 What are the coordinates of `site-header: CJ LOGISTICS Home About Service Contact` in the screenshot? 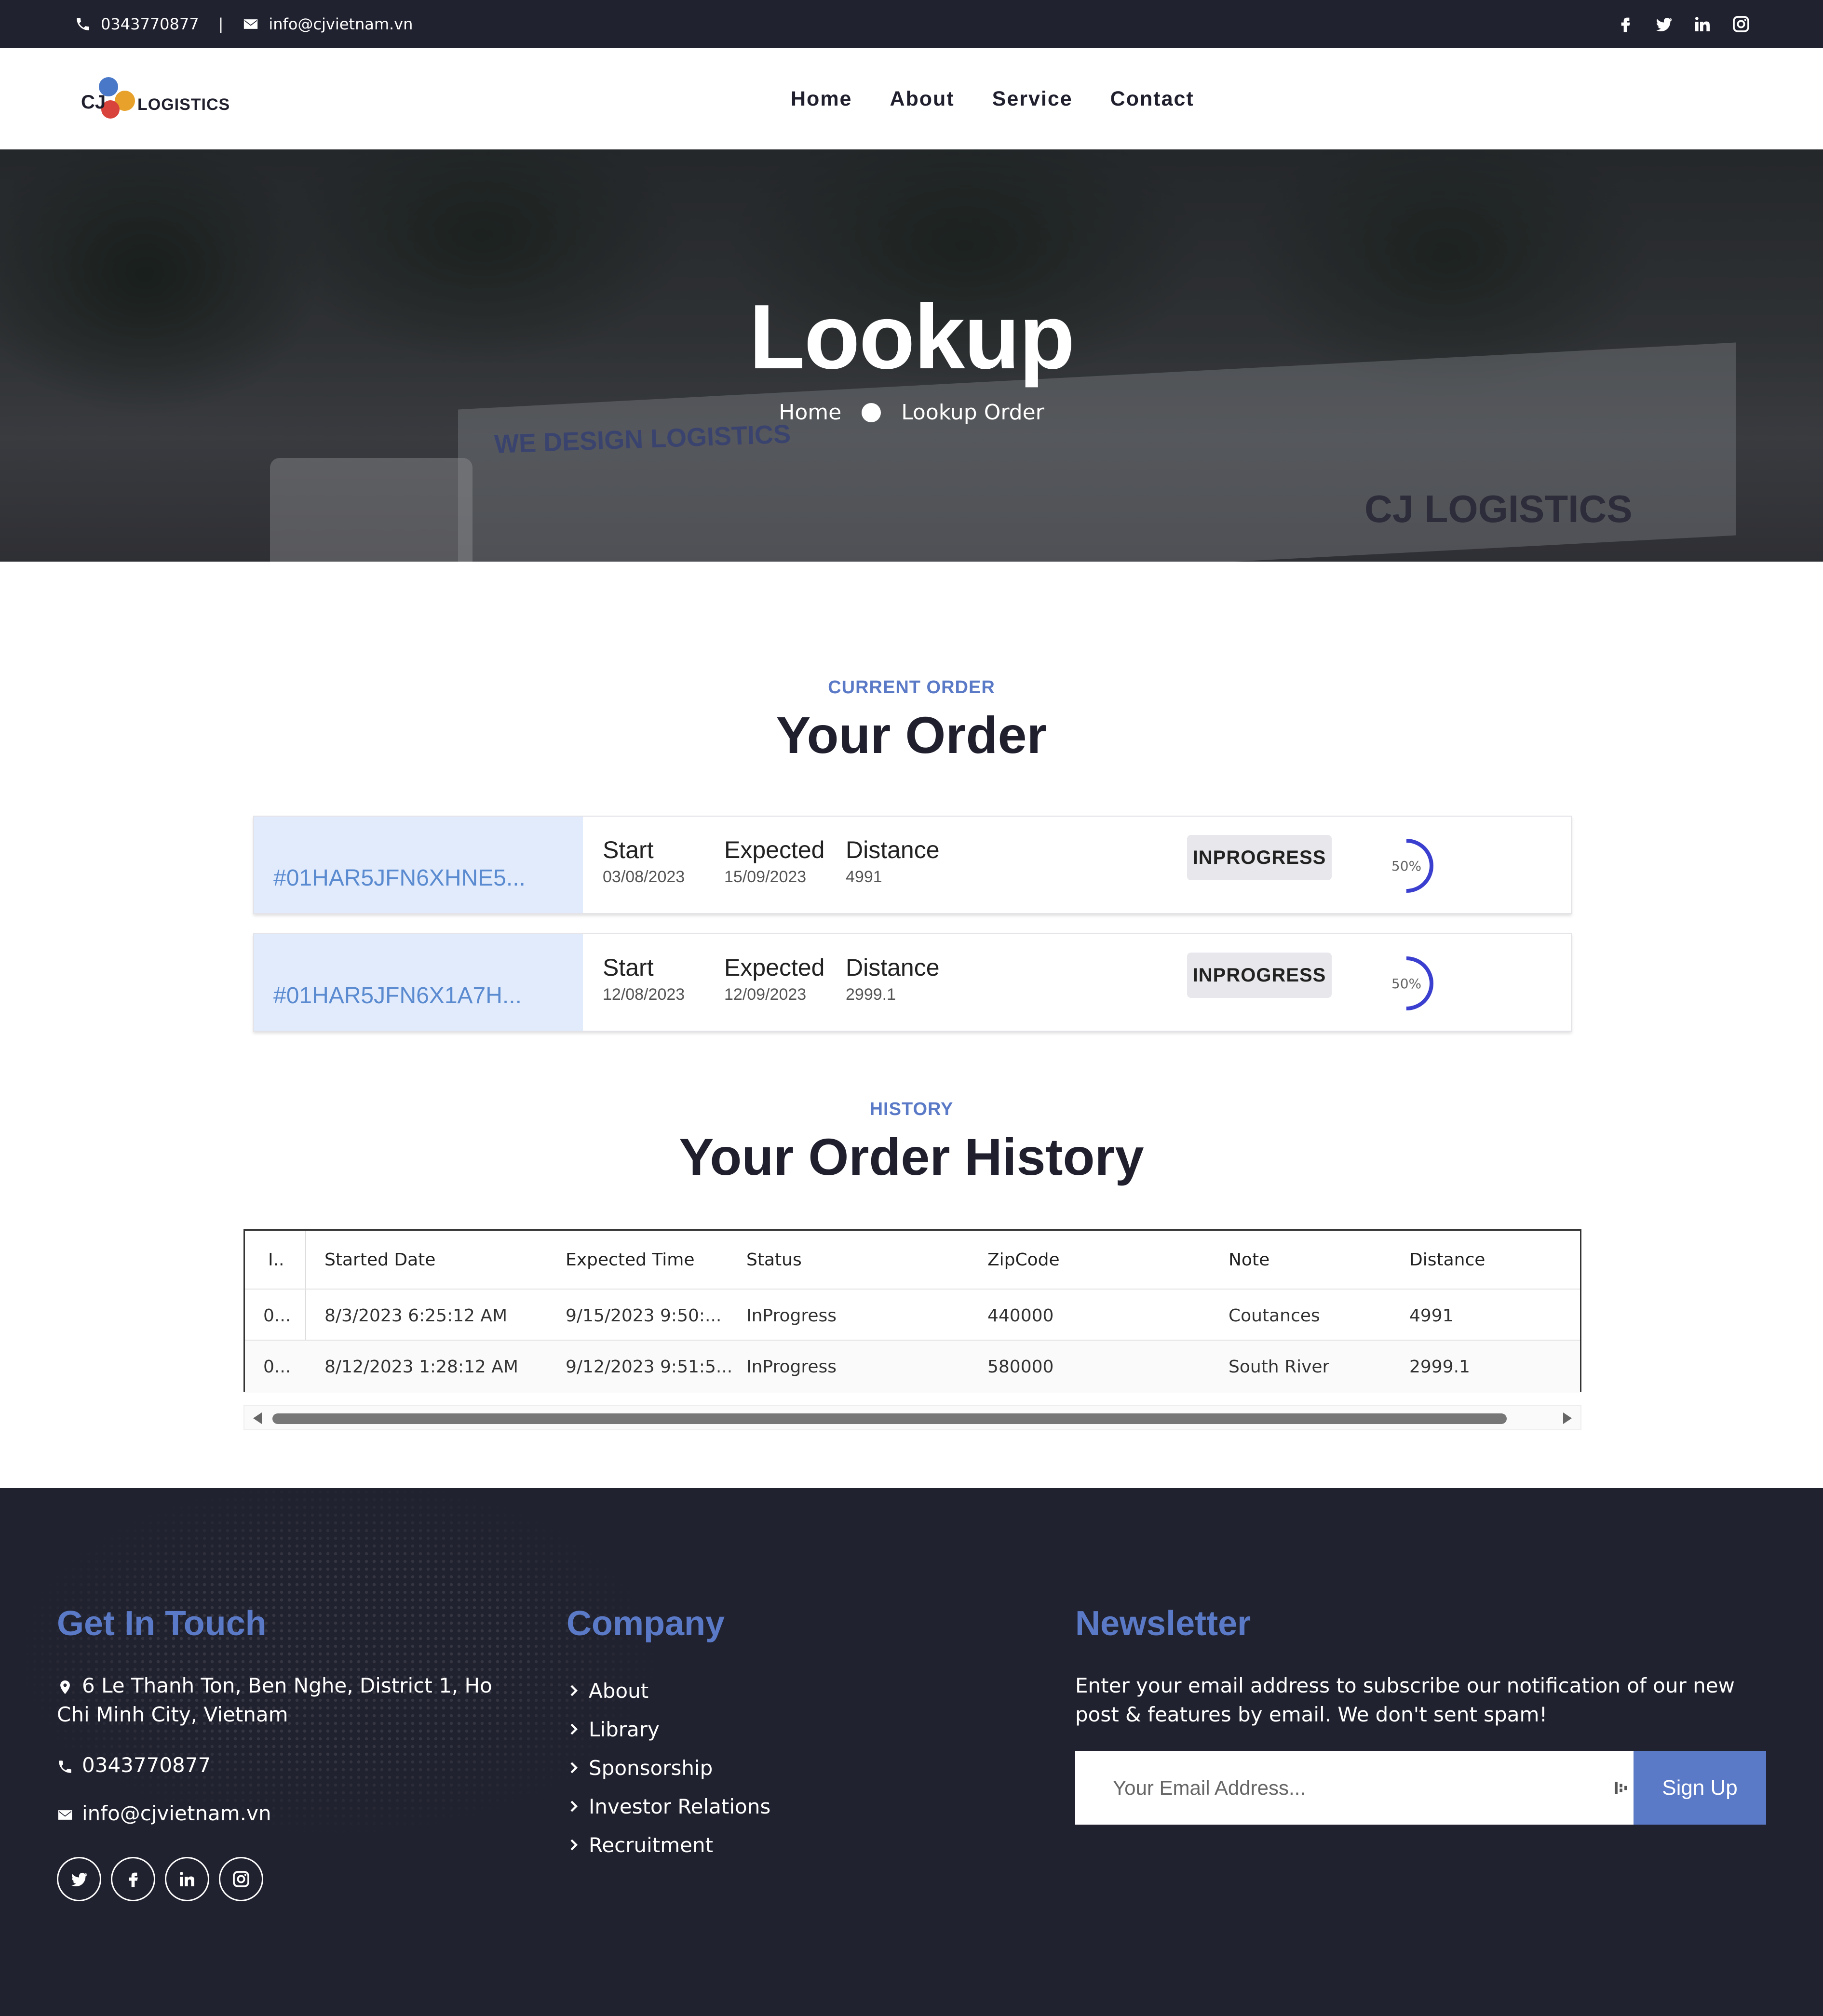 It's located at (911, 98).